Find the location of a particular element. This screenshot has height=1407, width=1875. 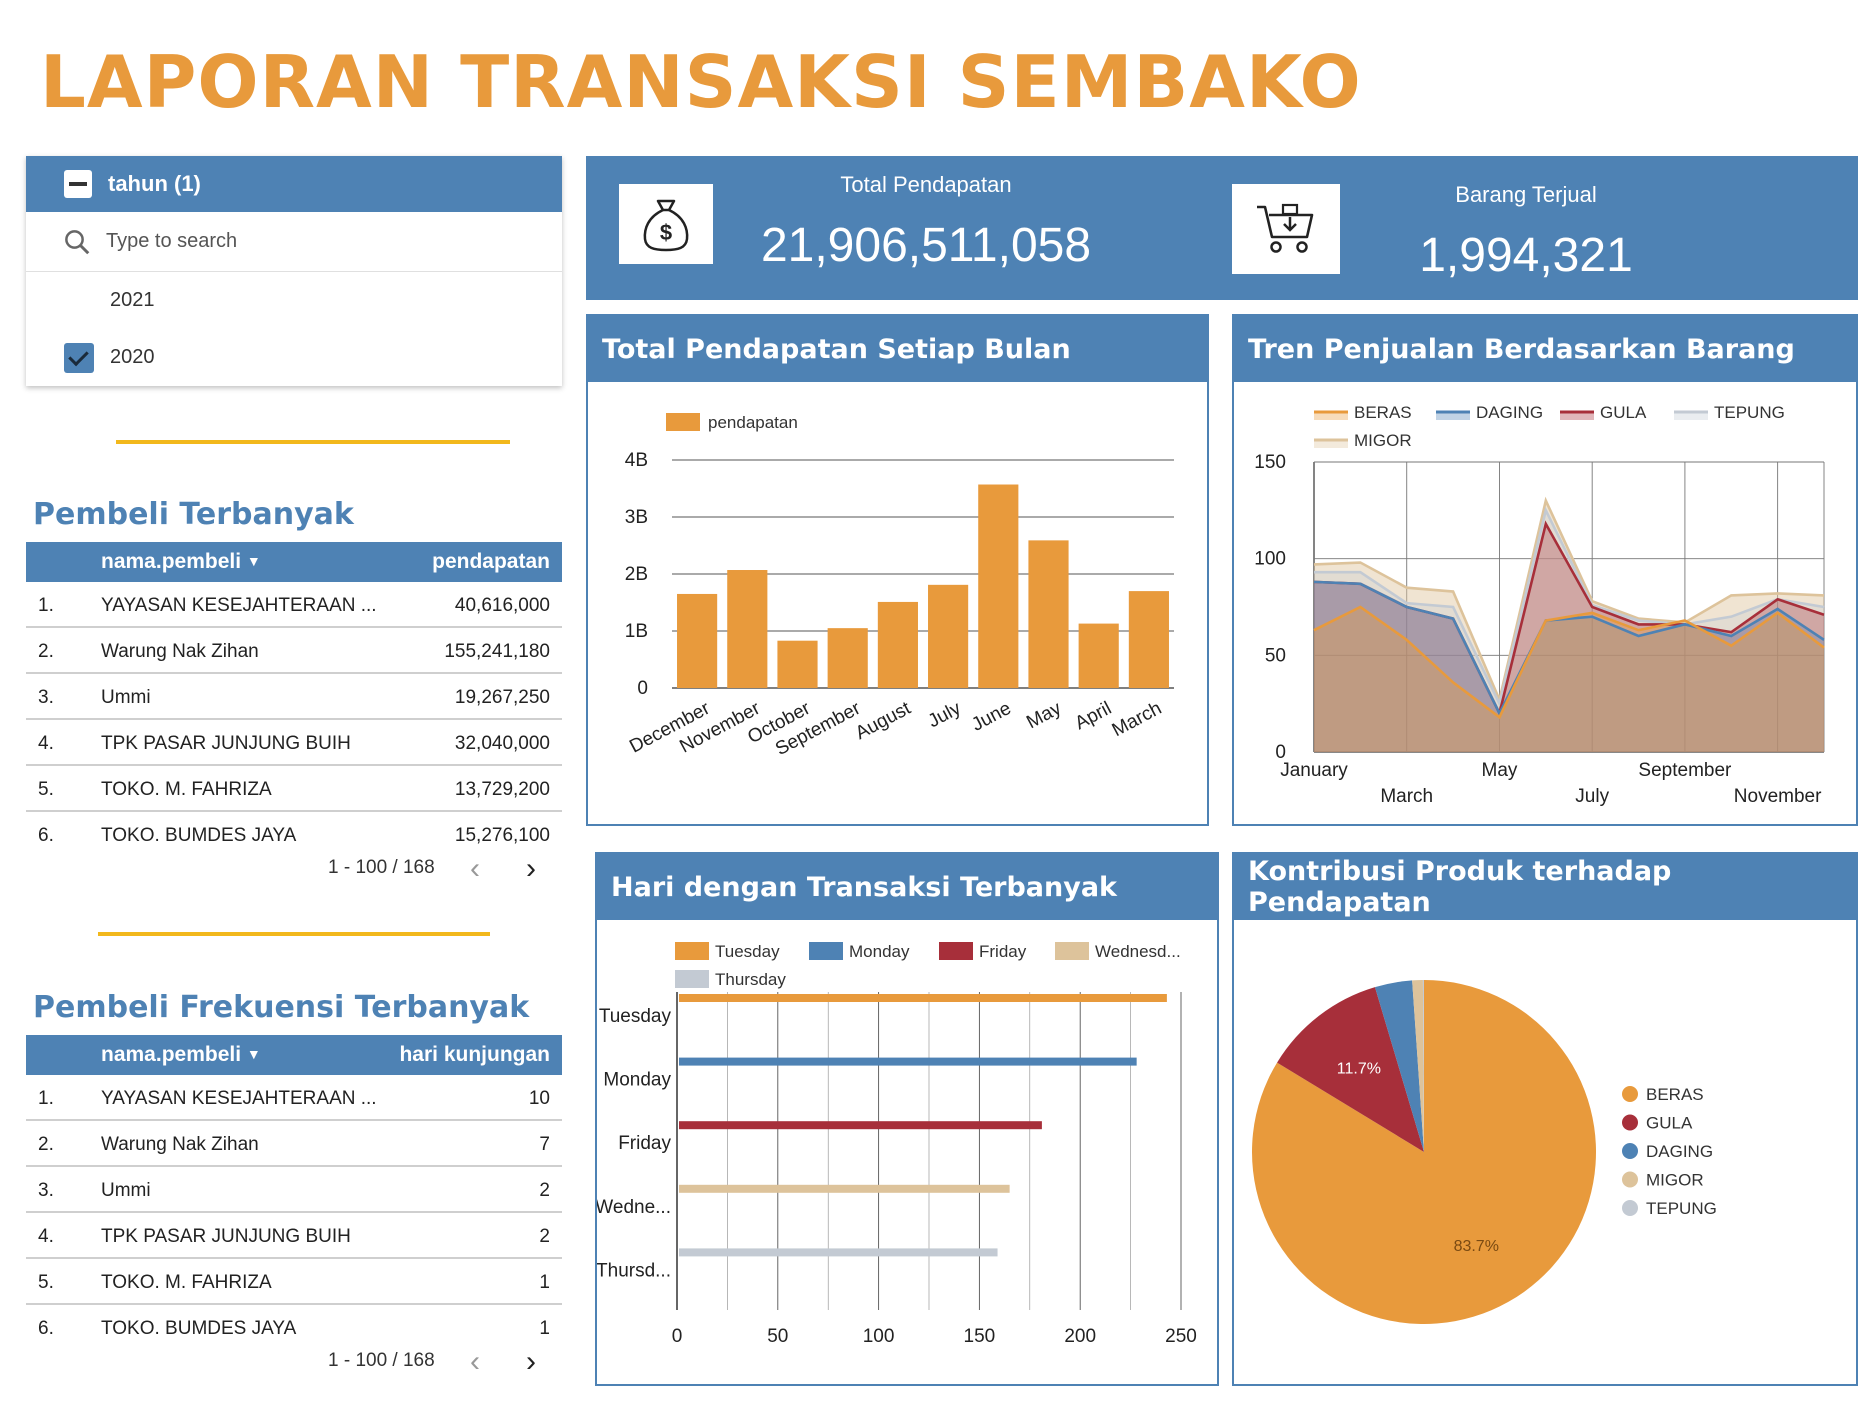

search-icon is located at coordinates (77, 241).